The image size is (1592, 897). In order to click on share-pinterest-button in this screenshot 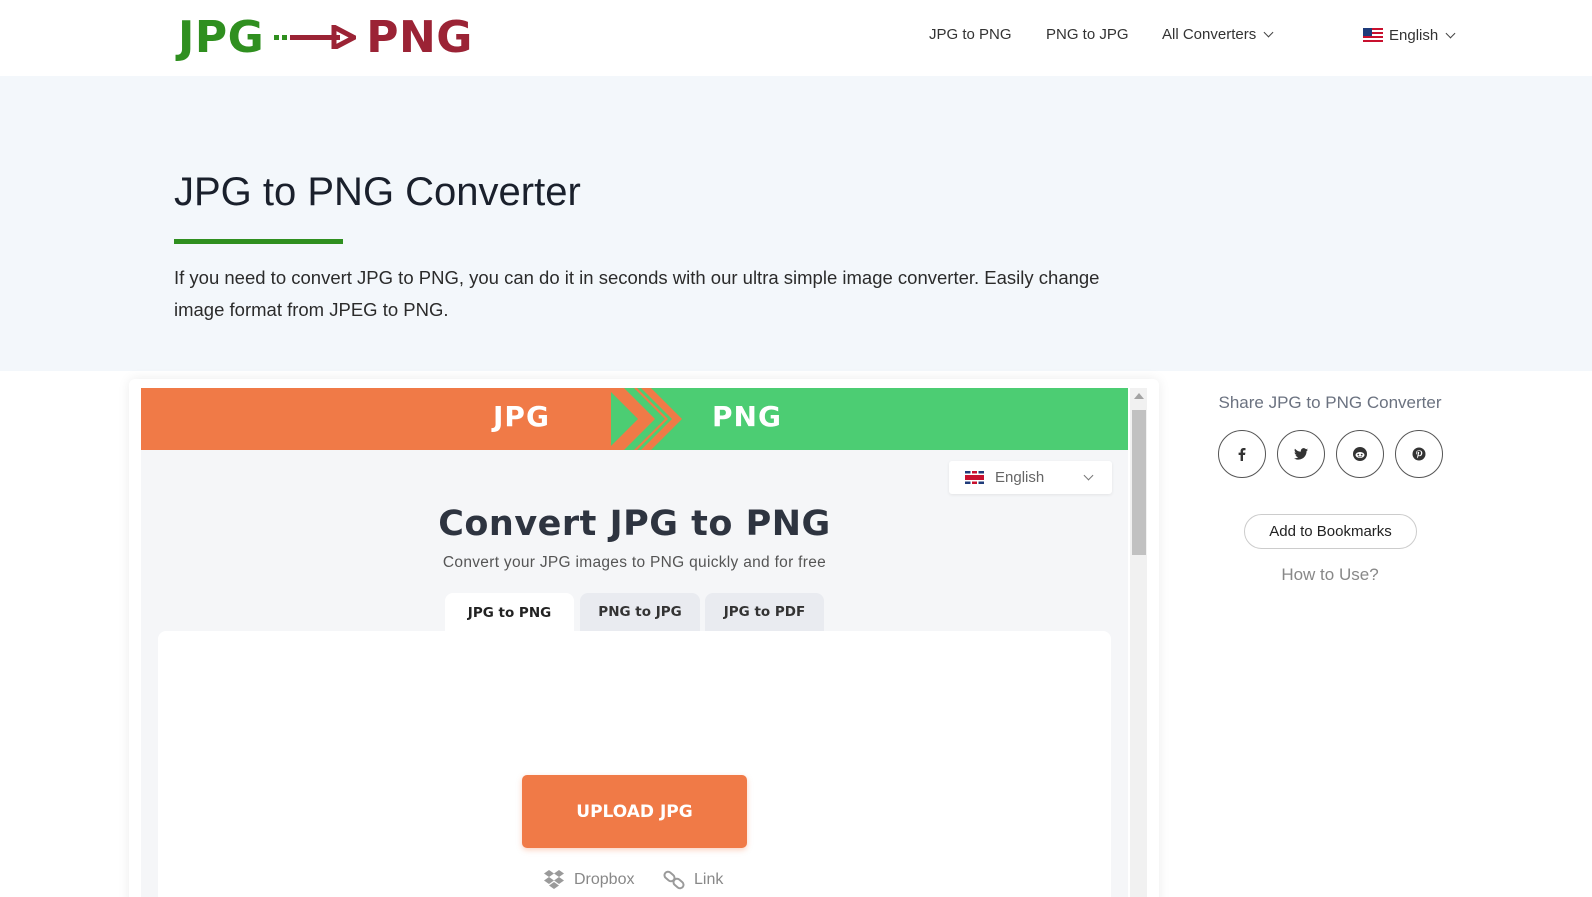, I will do `click(1419, 454)`.